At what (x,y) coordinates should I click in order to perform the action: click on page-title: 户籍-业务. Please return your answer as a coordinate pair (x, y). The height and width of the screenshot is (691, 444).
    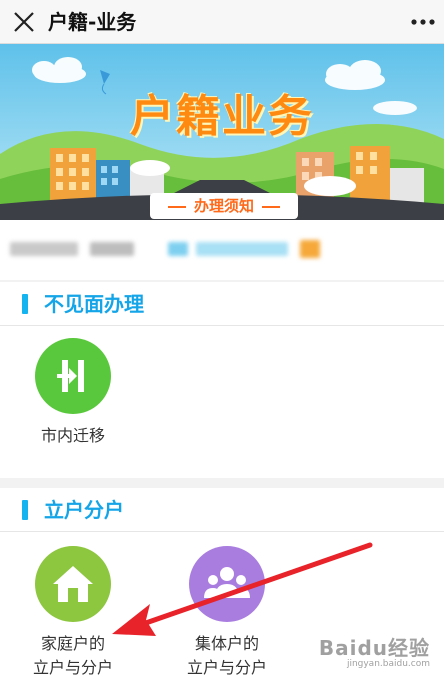
    Looking at the image, I should click on (92, 22).